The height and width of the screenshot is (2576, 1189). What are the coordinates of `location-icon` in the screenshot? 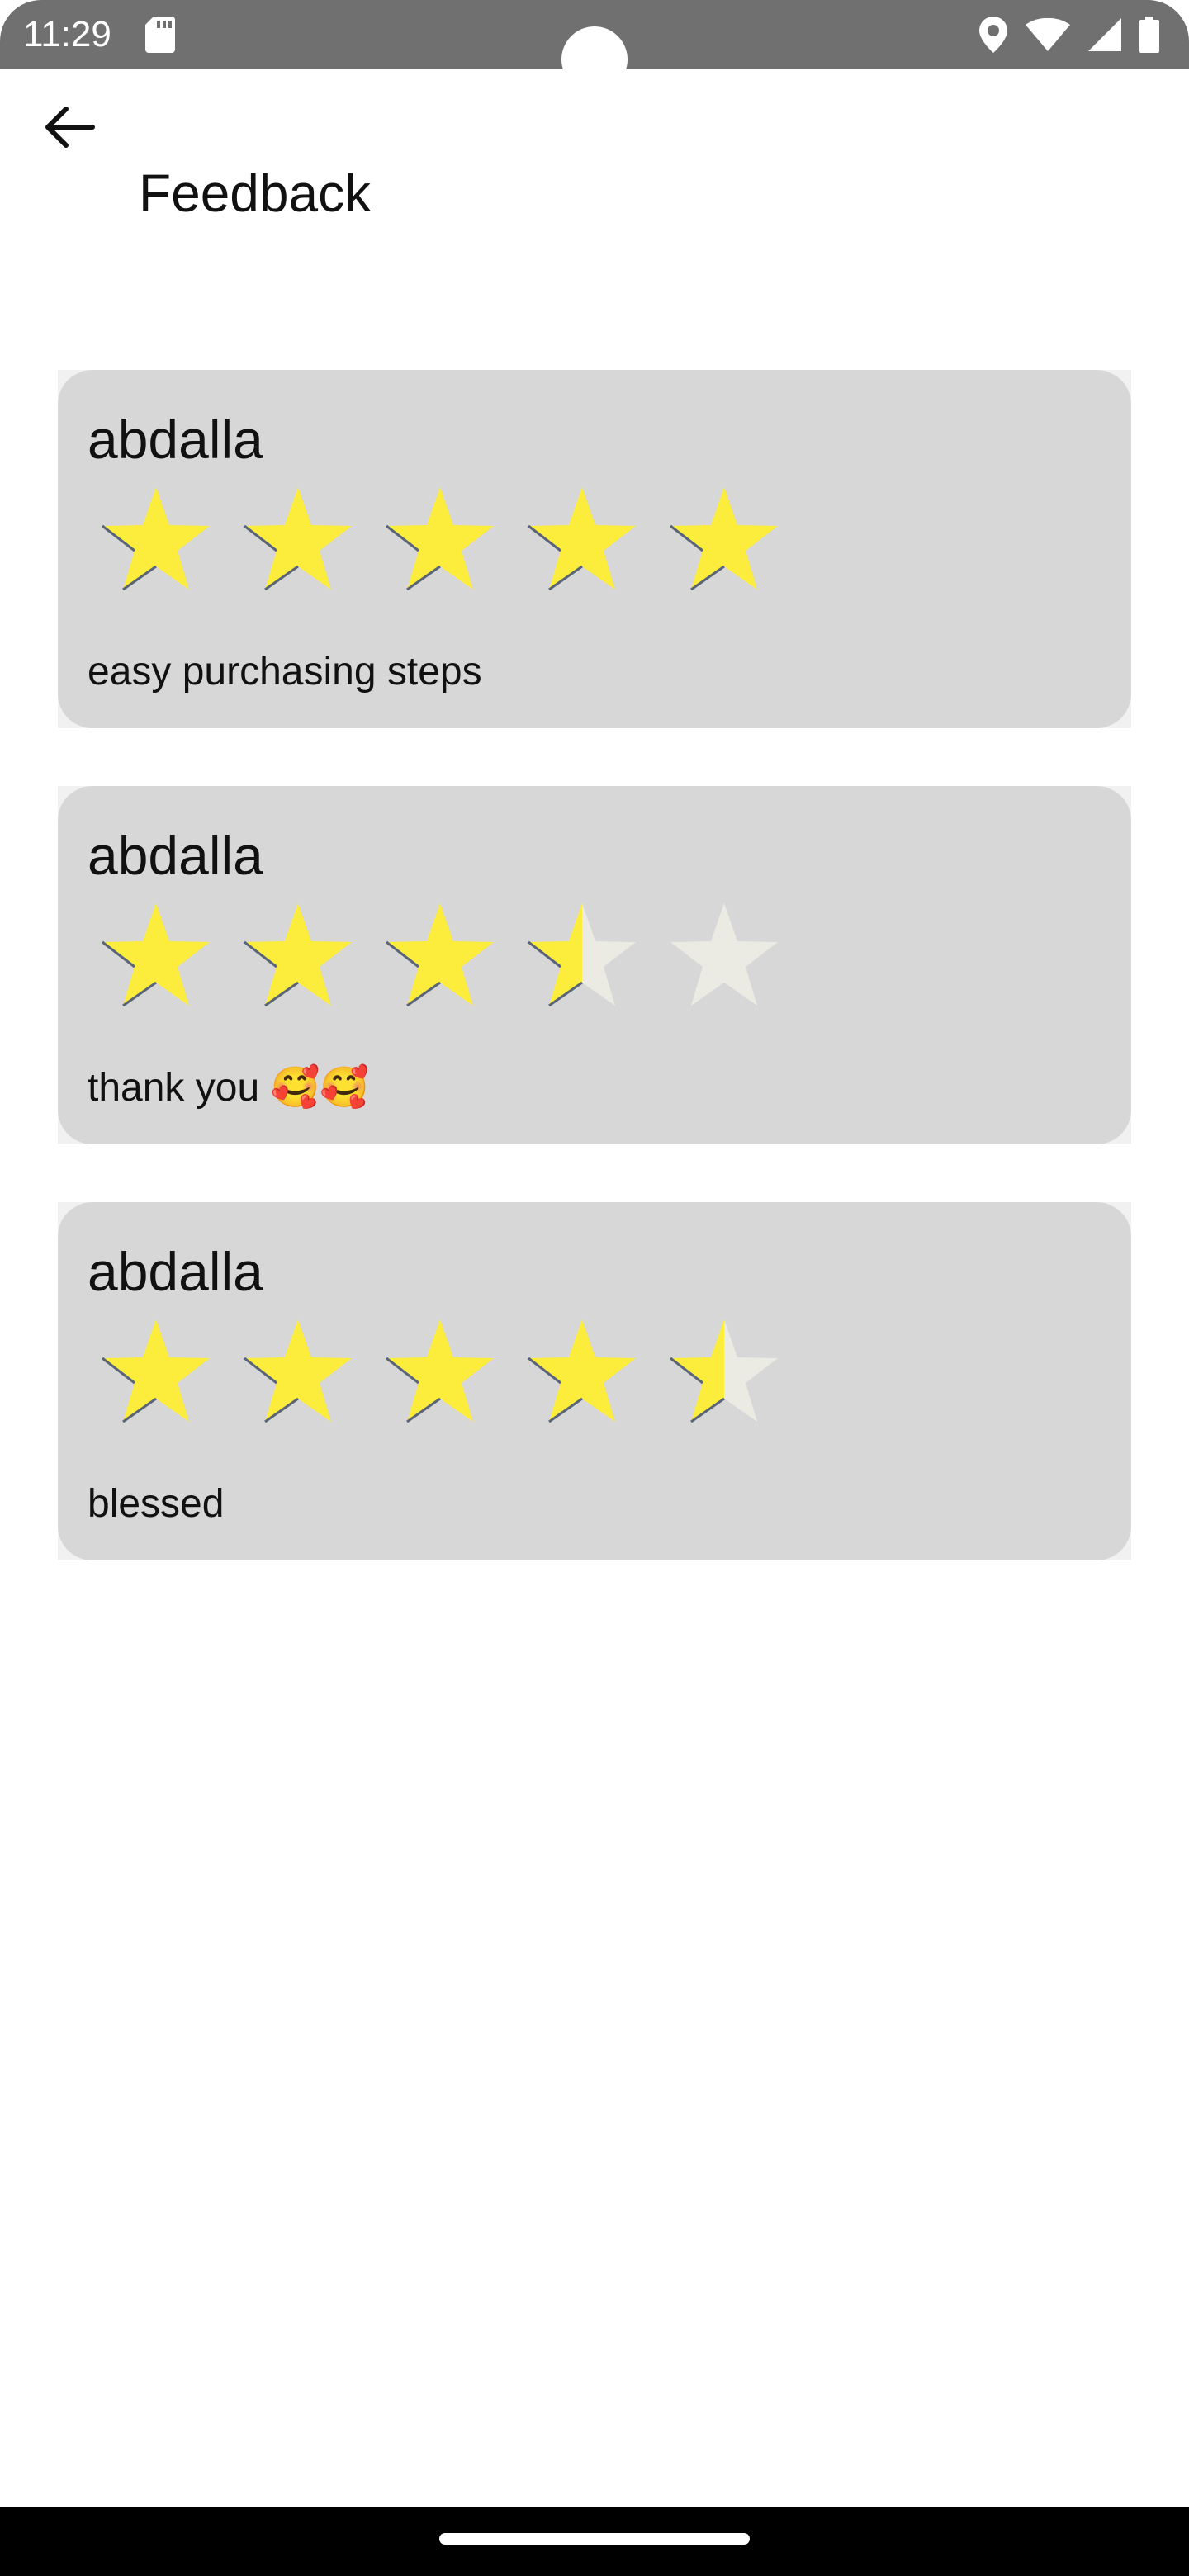 It's located at (993, 35).